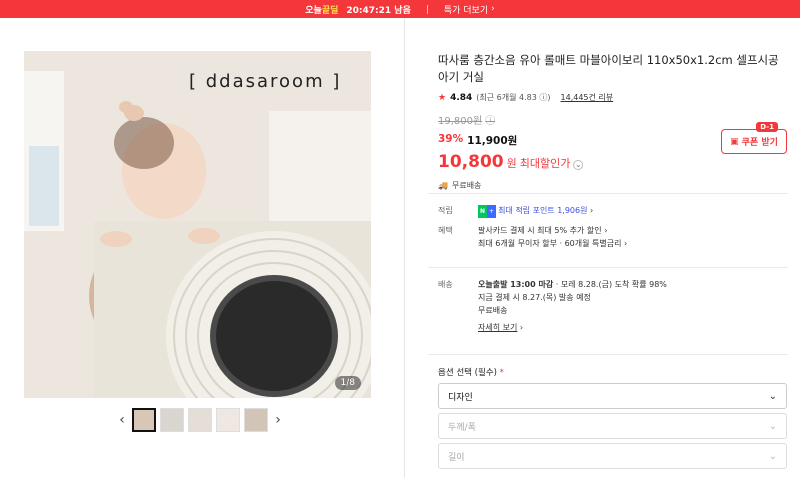 Image resolution: width=800 pixels, height=478 pixels. What do you see at coordinates (513, 97) in the screenshot?
I see `rating-detail: (최근 6개월 4.83 ⓘ)` at bounding box center [513, 97].